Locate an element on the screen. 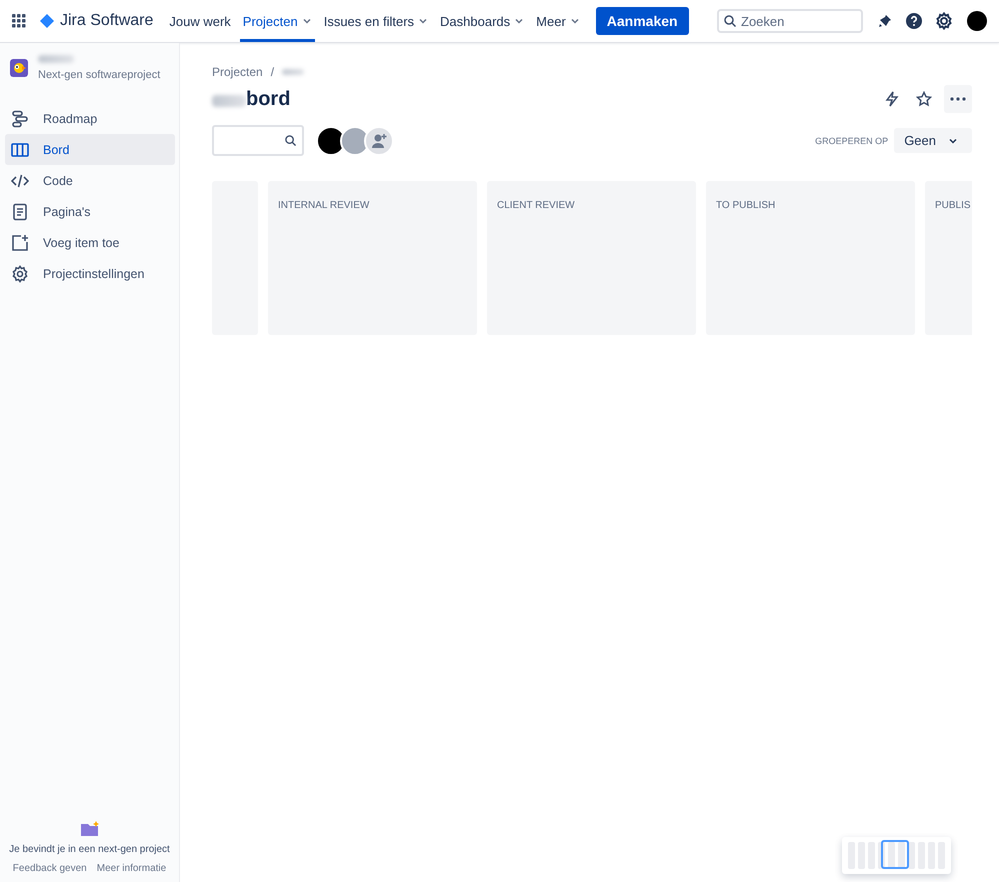 The height and width of the screenshot is (882, 999). sidebar-item: Code is located at coordinates (90, 180).